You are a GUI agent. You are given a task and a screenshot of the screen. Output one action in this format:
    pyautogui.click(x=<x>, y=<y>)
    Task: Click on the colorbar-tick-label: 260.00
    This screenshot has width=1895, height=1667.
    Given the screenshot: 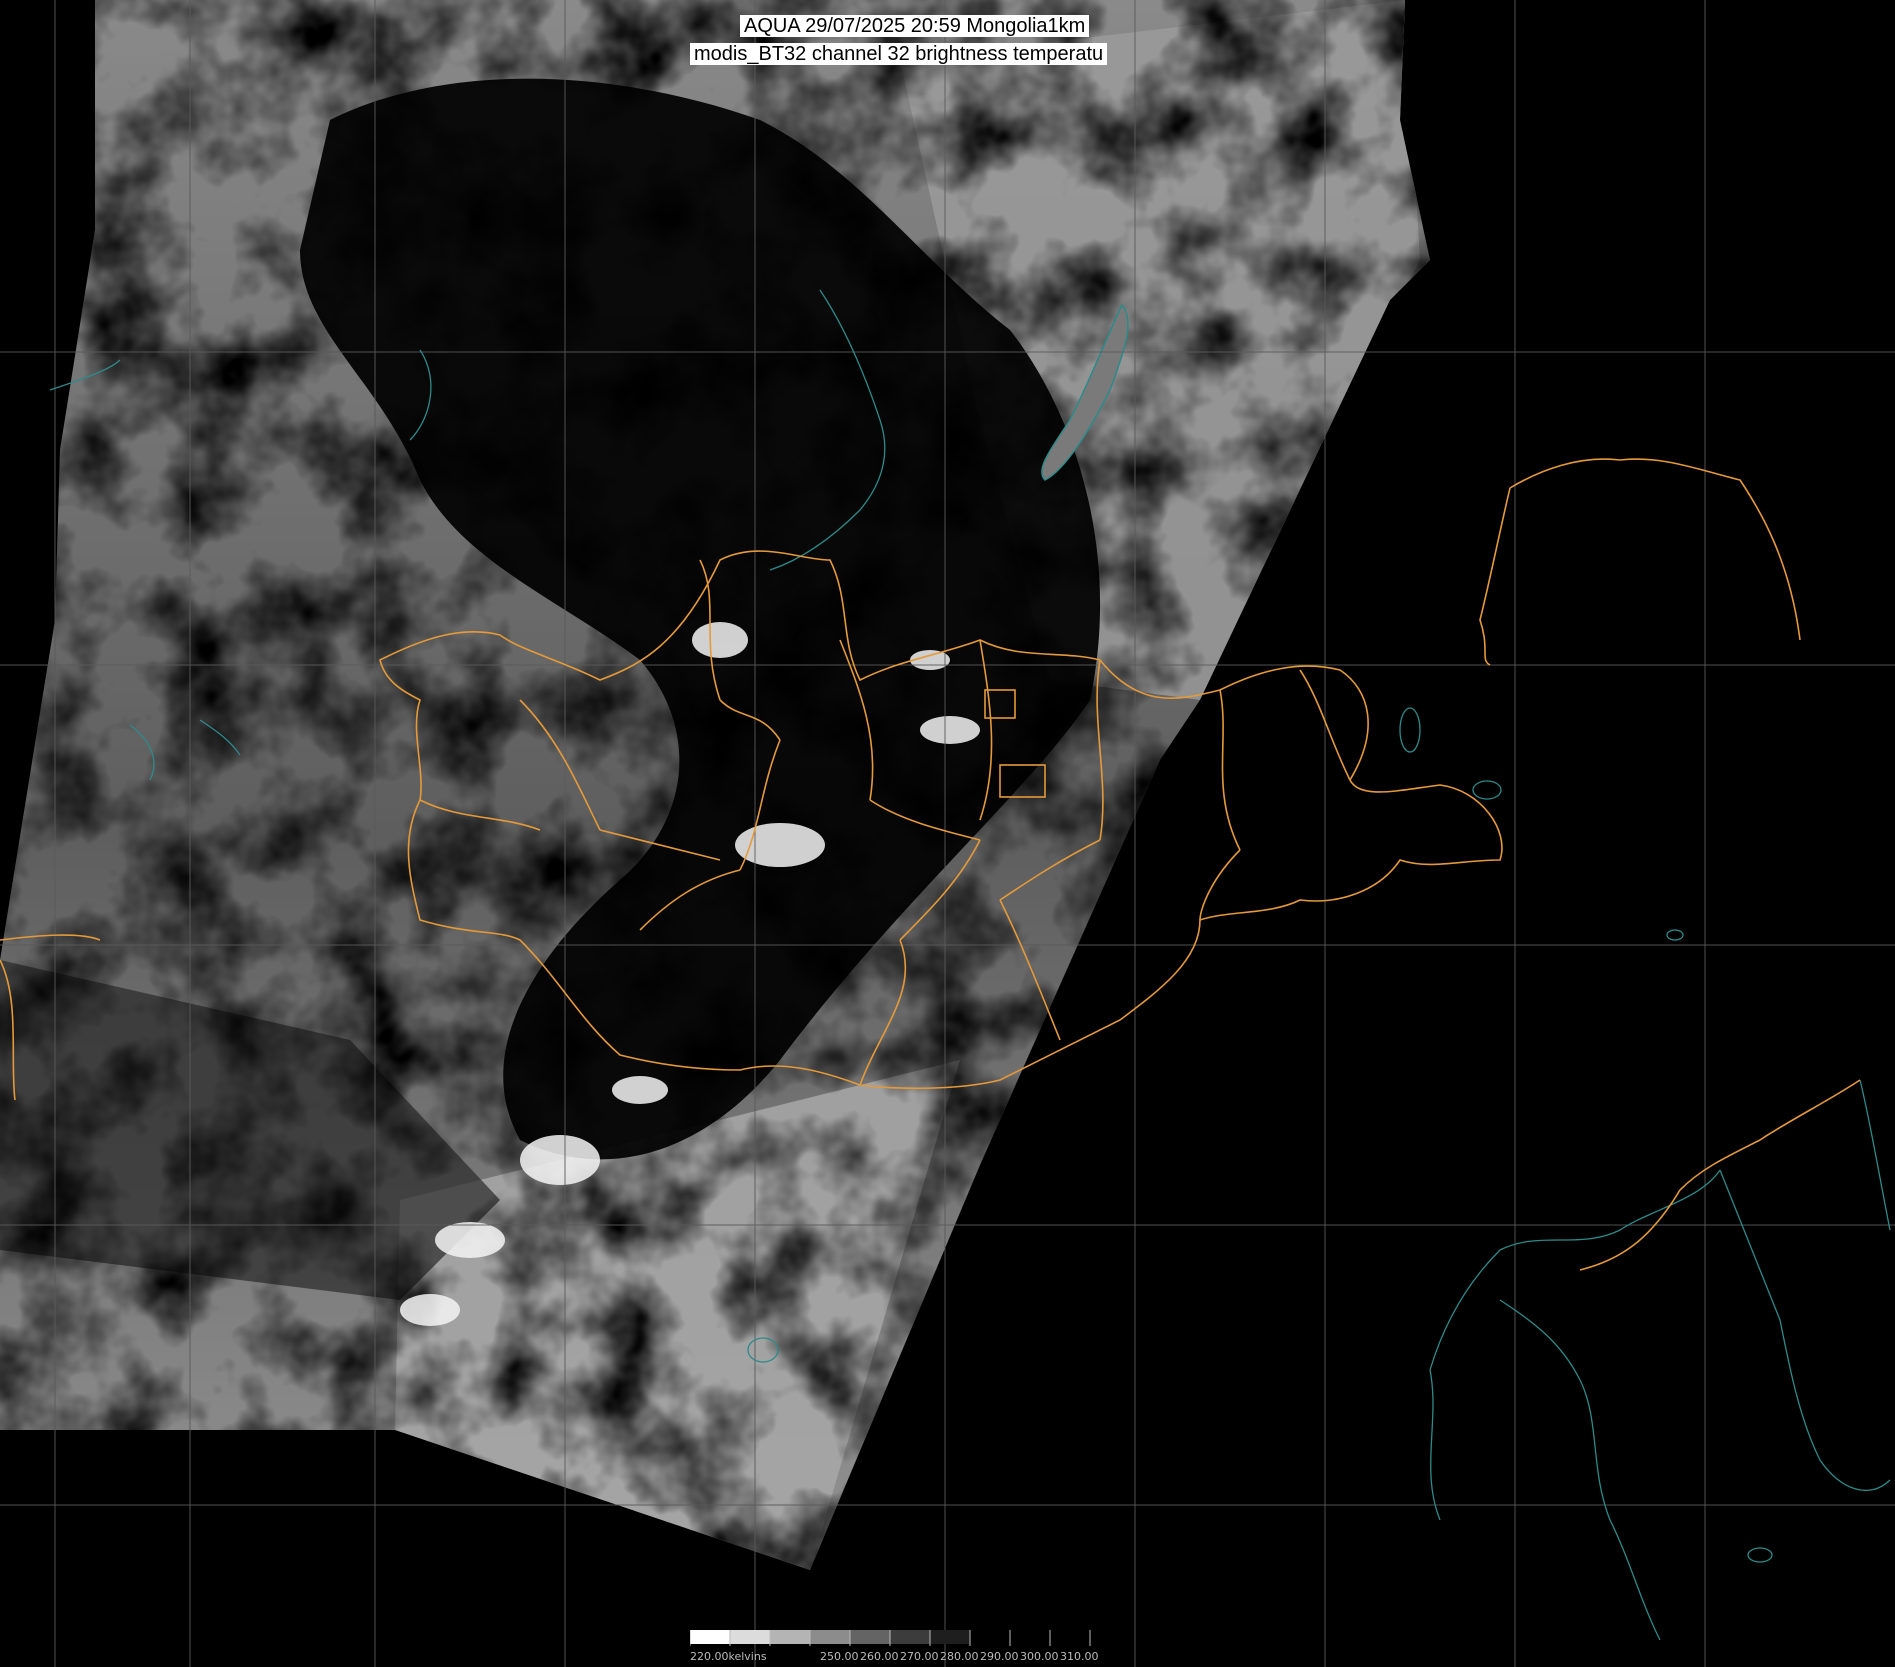 What is the action you would take?
    pyautogui.click(x=879, y=1656)
    